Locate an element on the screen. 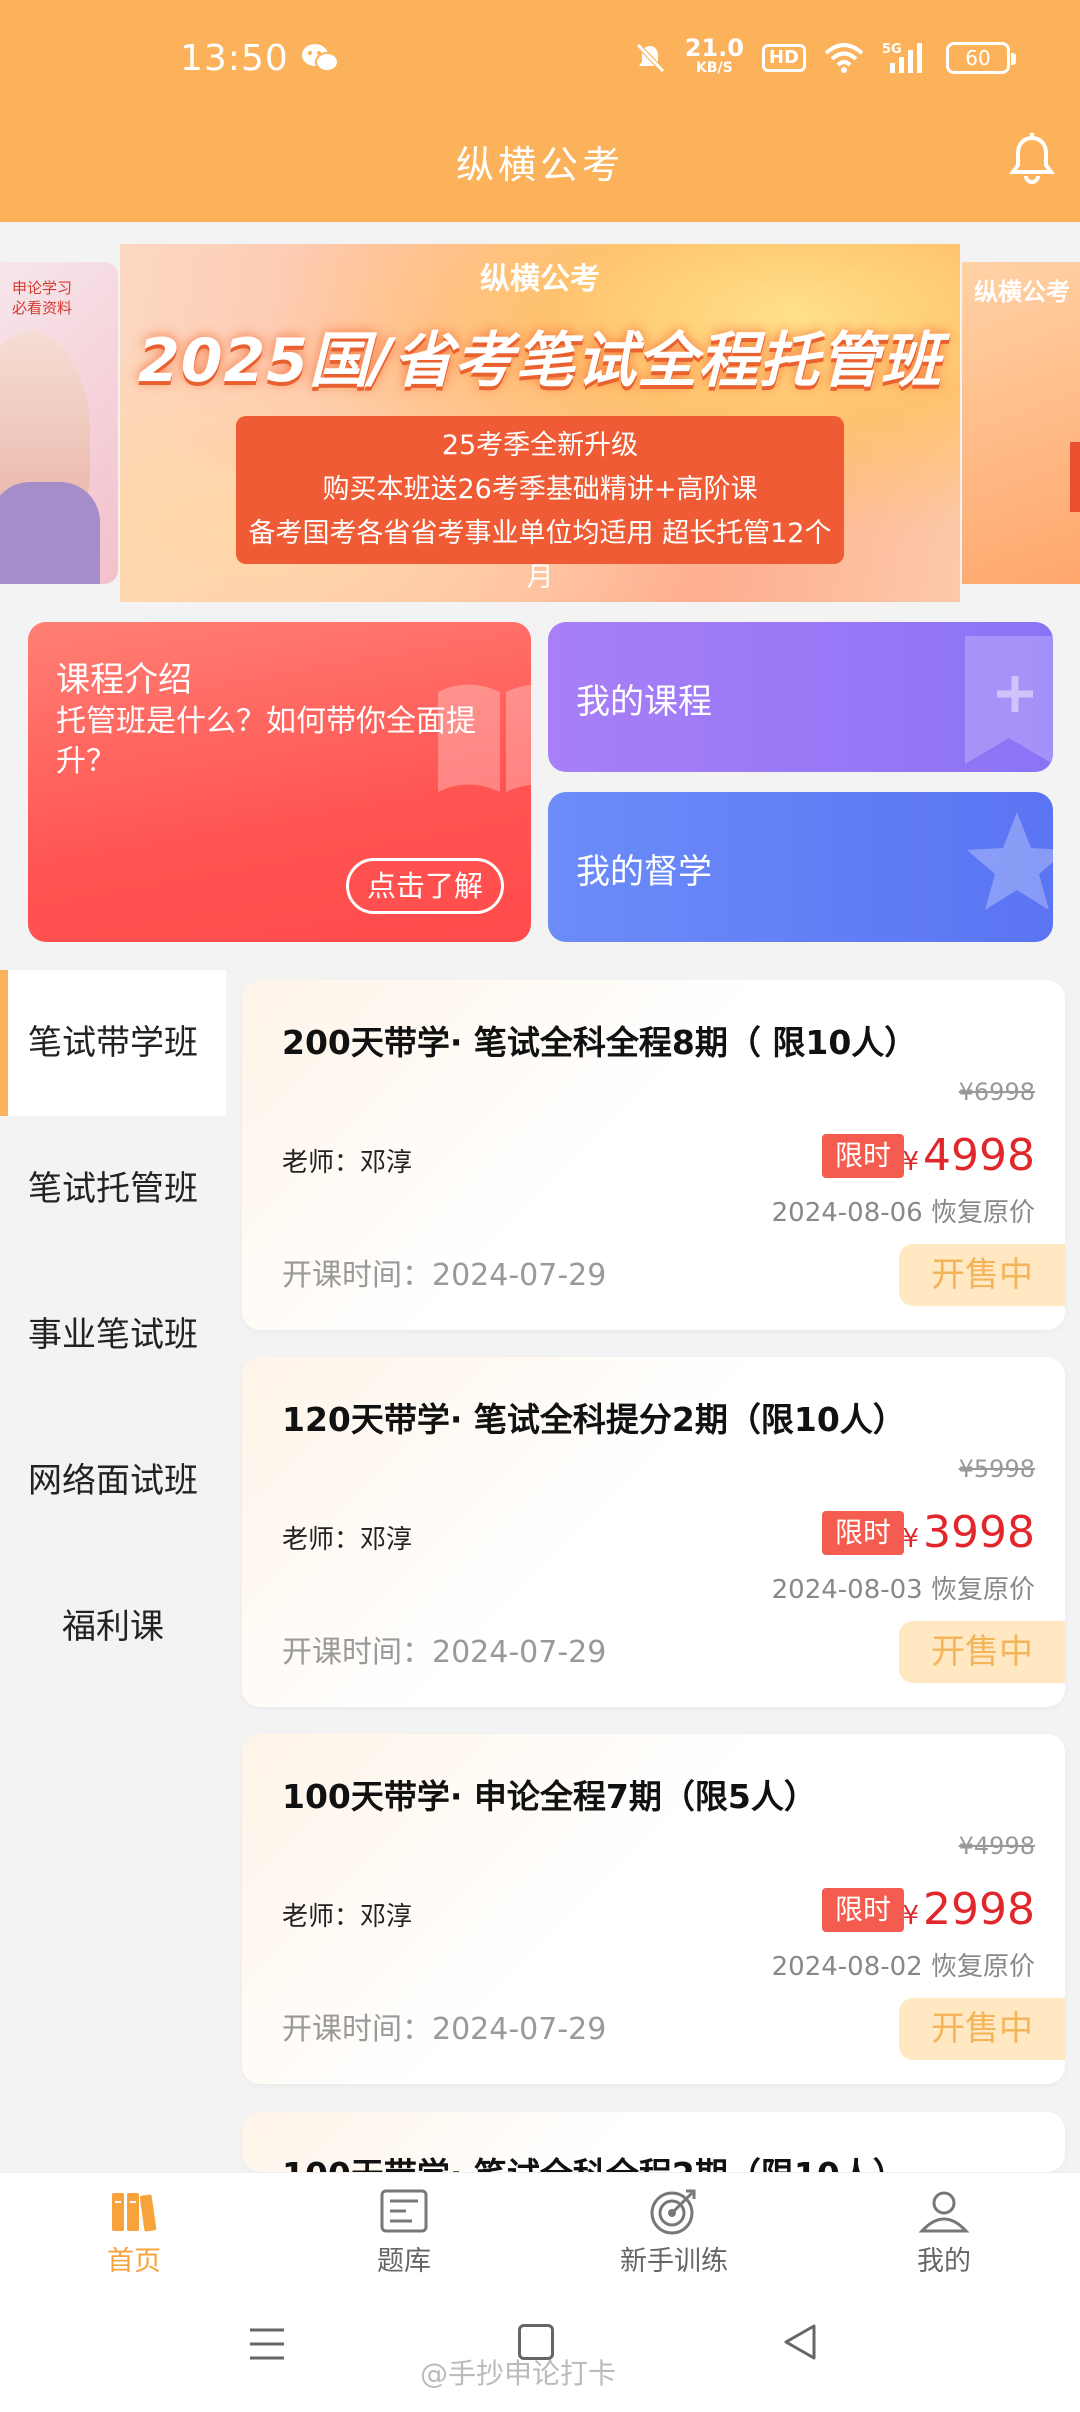  sidebar-item-written-study: 笔试带学班 is located at coordinates (113, 1043).